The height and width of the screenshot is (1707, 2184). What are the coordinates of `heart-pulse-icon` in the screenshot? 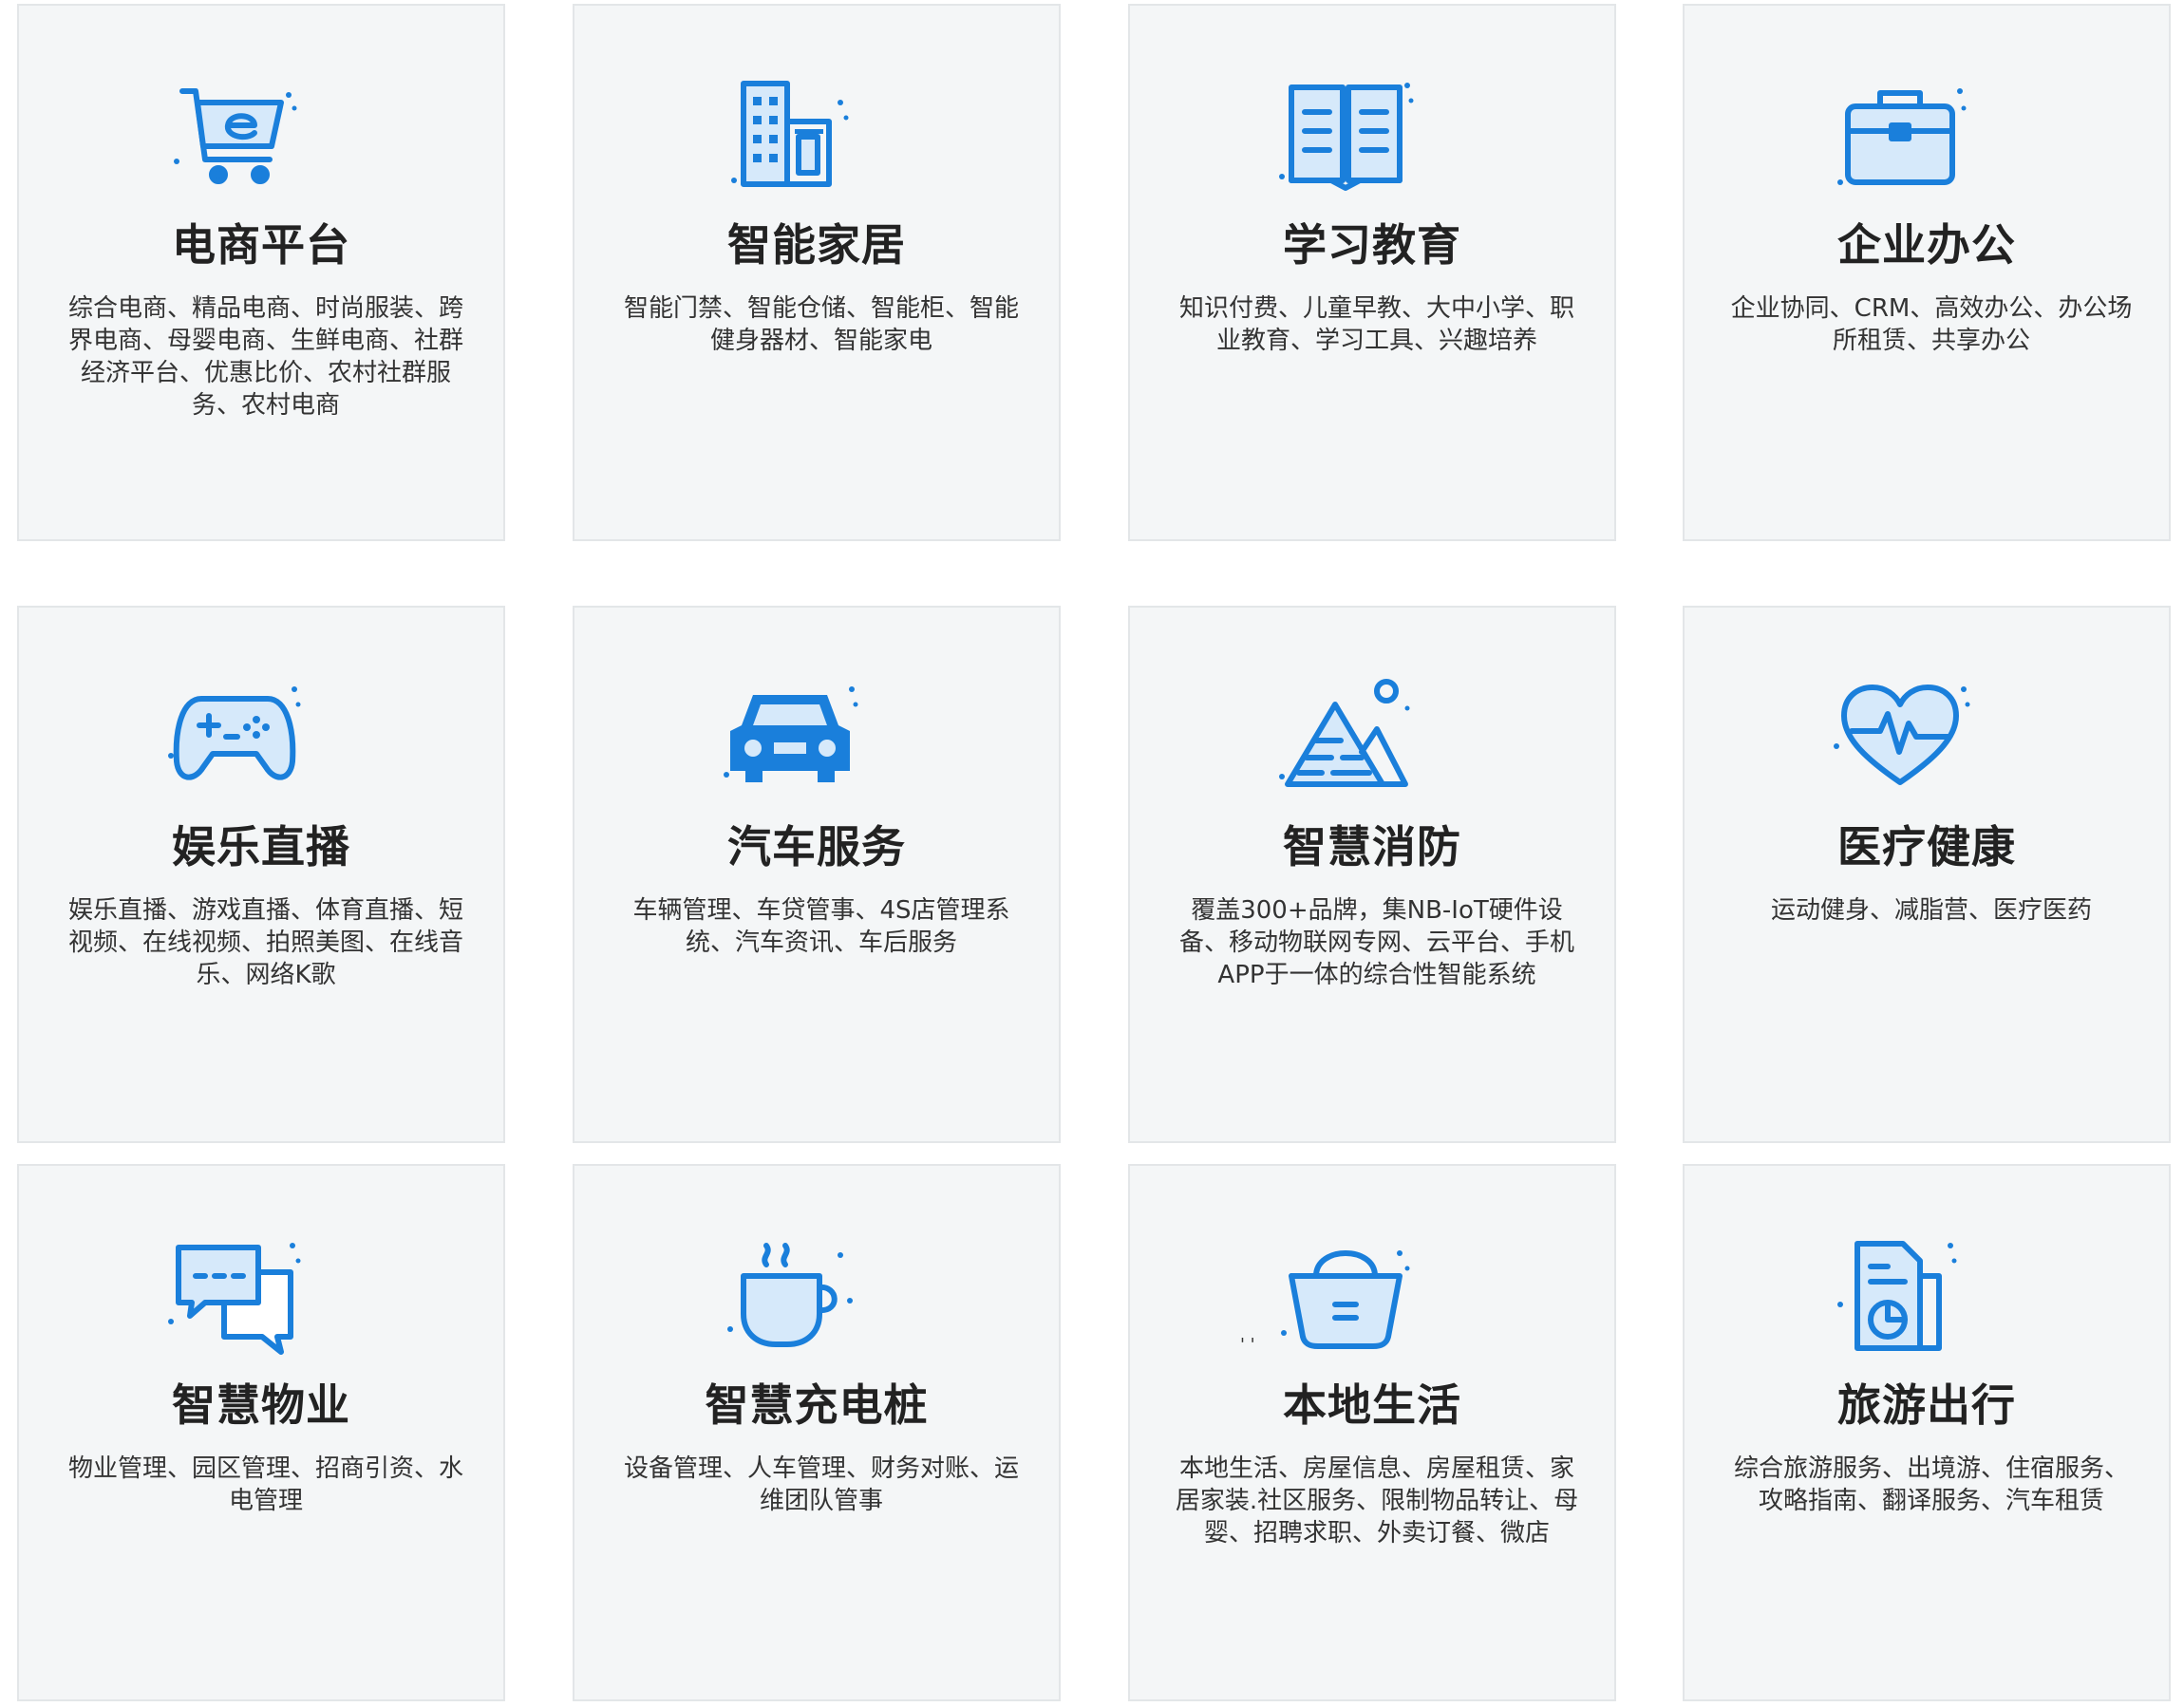 It's located at (1900, 737).